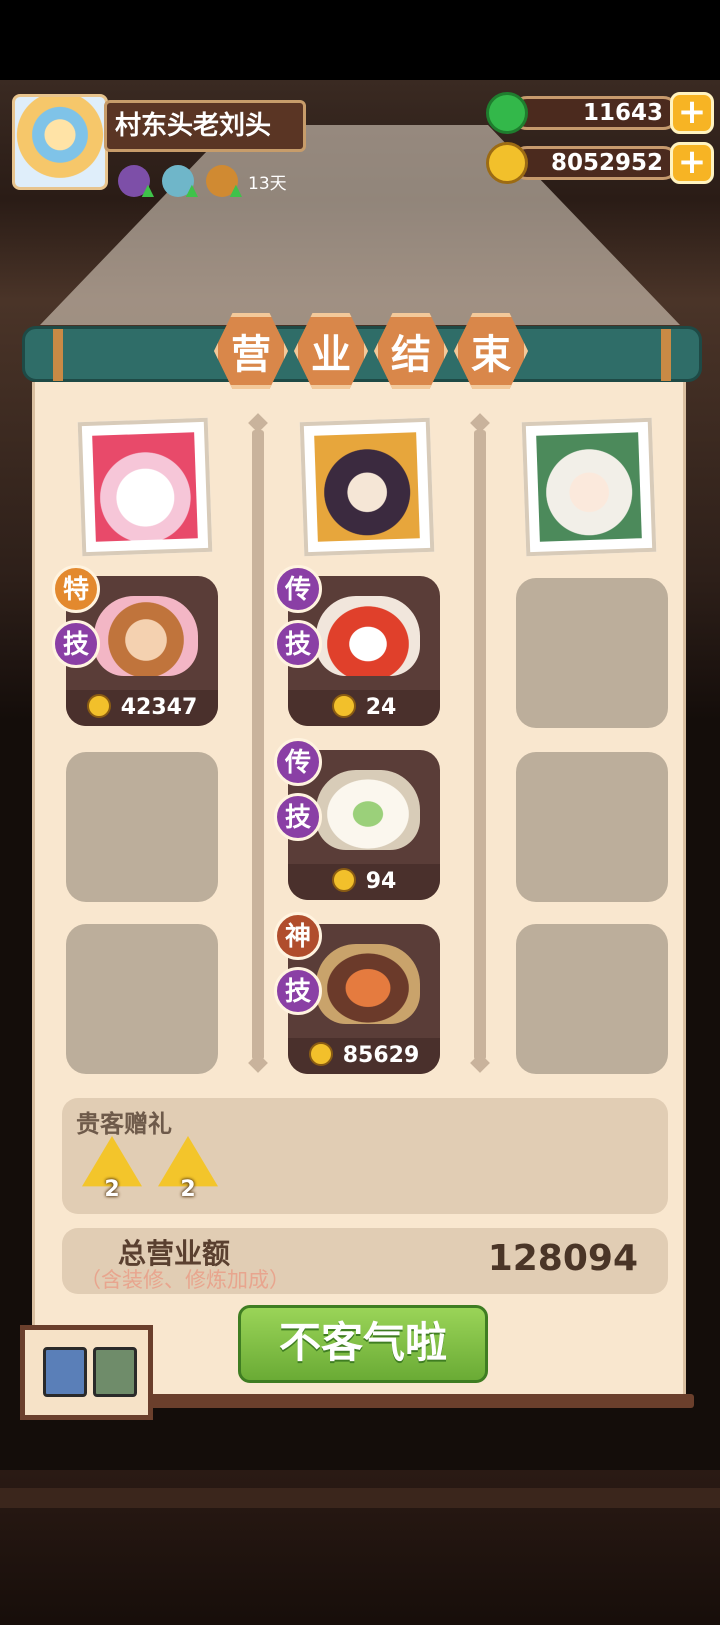  I want to click on rarity-badge: 特, so click(76, 589).